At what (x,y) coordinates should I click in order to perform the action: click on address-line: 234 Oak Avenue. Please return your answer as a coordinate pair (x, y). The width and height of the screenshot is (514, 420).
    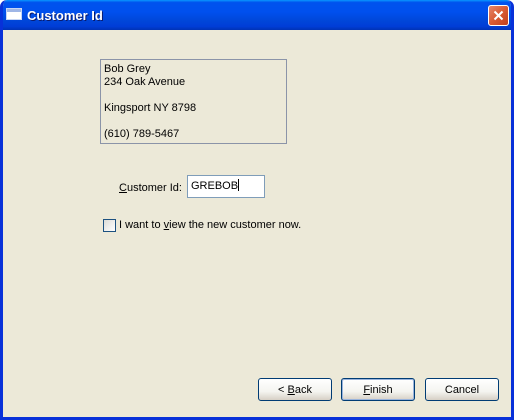
    Looking at the image, I should click on (145, 82).